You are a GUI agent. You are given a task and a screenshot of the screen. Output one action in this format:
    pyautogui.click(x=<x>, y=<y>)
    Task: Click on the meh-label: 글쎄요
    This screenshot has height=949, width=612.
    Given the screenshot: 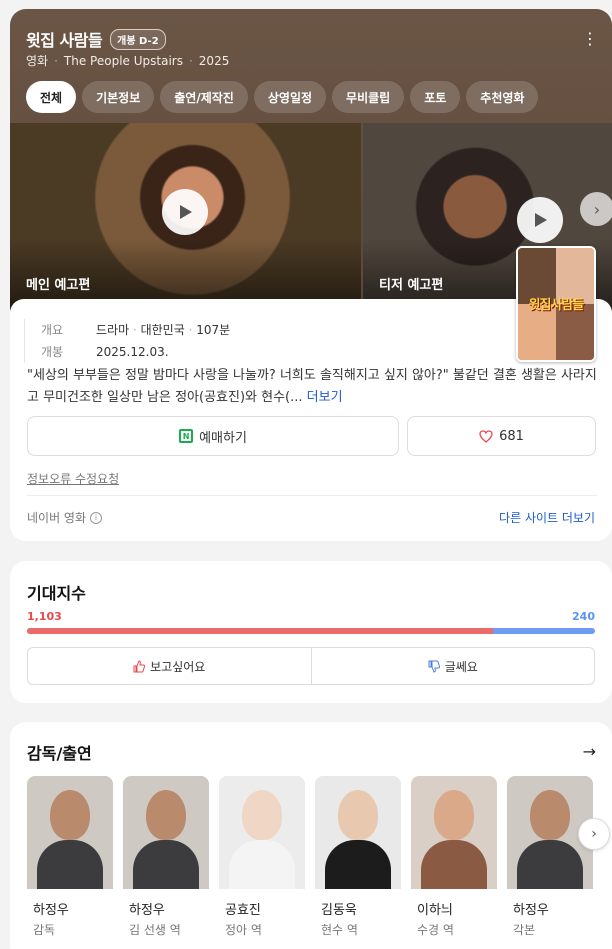 What is the action you would take?
    pyautogui.click(x=461, y=666)
    